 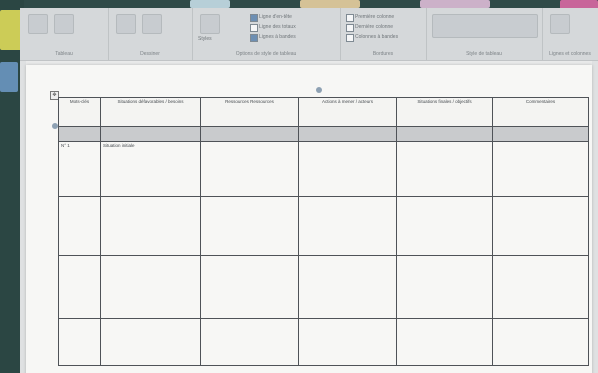 What do you see at coordinates (64, 24) in the screenshot?
I see `properties-icon` at bounding box center [64, 24].